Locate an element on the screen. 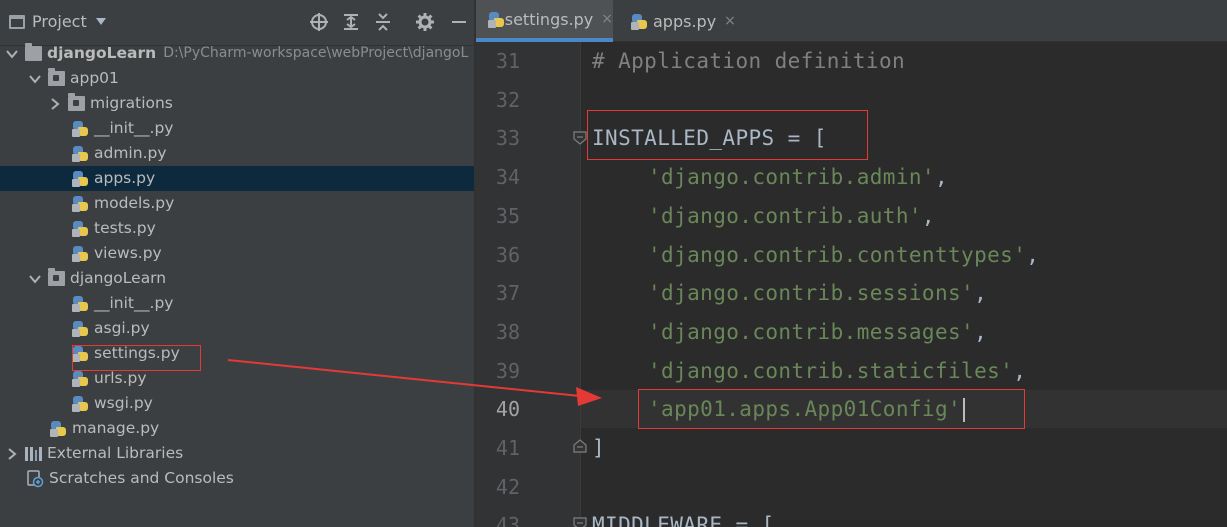  tree-item-scratches: Scratches and Consoles is located at coordinates (237, 478).